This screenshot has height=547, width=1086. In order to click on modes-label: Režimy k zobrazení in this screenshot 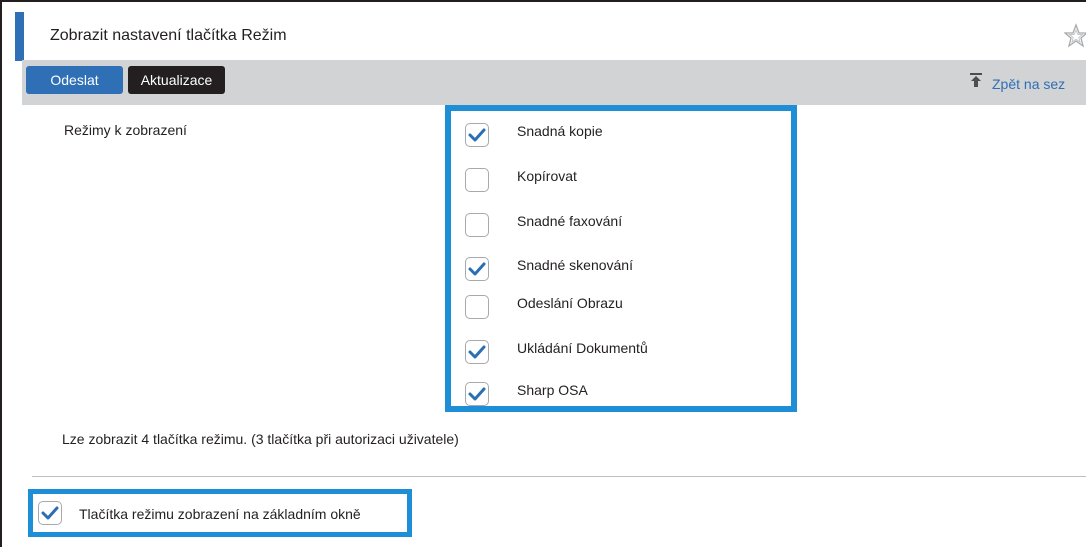, I will do `click(125, 130)`.